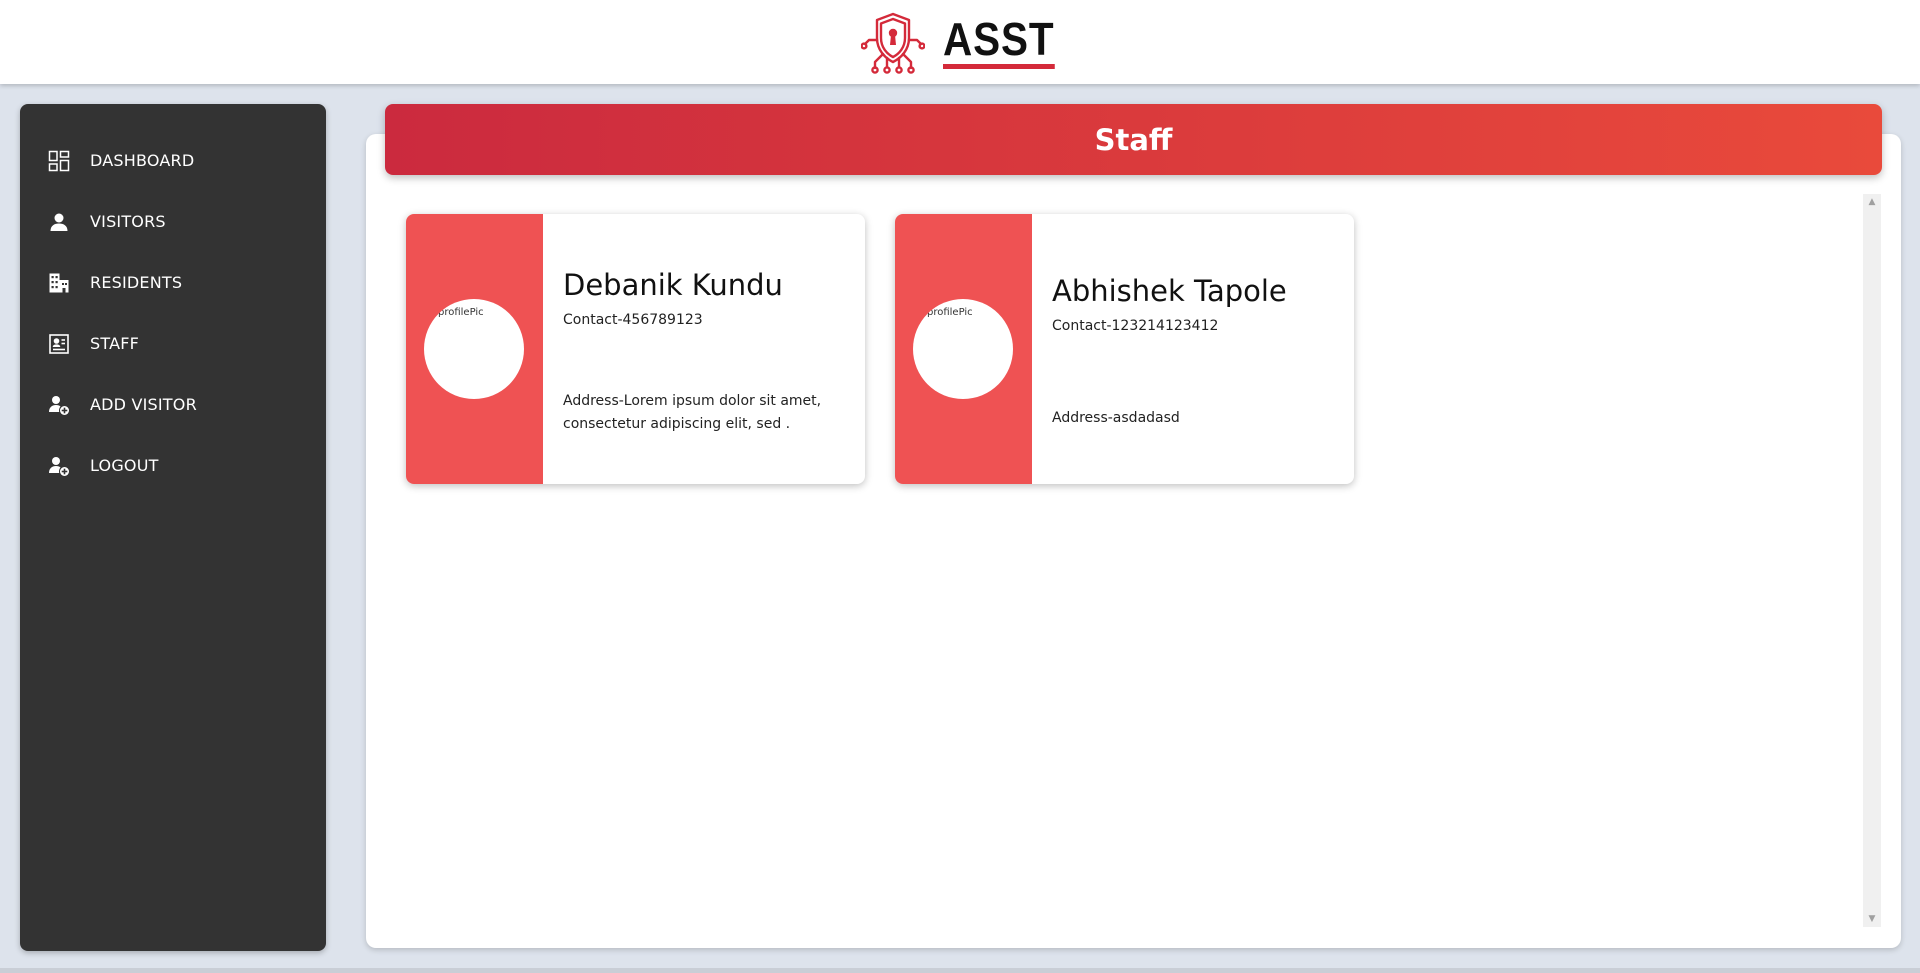 The height and width of the screenshot is (973, 1920). Describe the element at coordinates (136, 282) in the screenshot. I see `sidebar-item-label: RESIDENTS` at that location.